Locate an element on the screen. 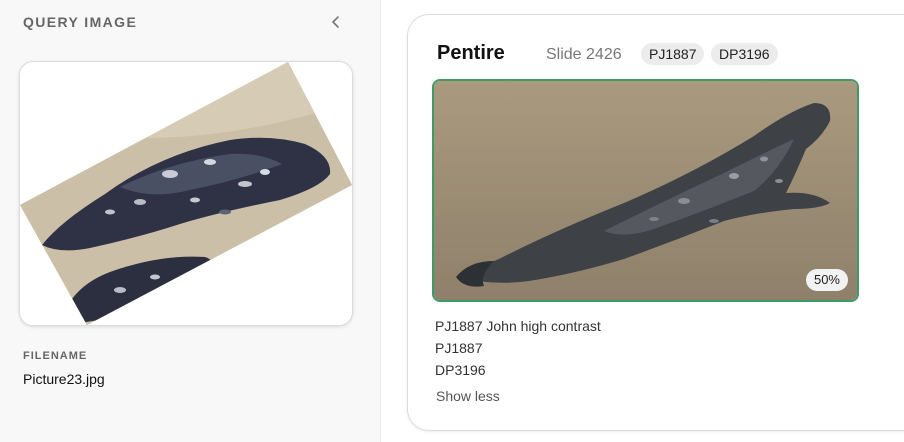 The height and width of the screenshot is (442, 904). query-panel-title: QUERY IMAGE is located at coordinates (80, 22).